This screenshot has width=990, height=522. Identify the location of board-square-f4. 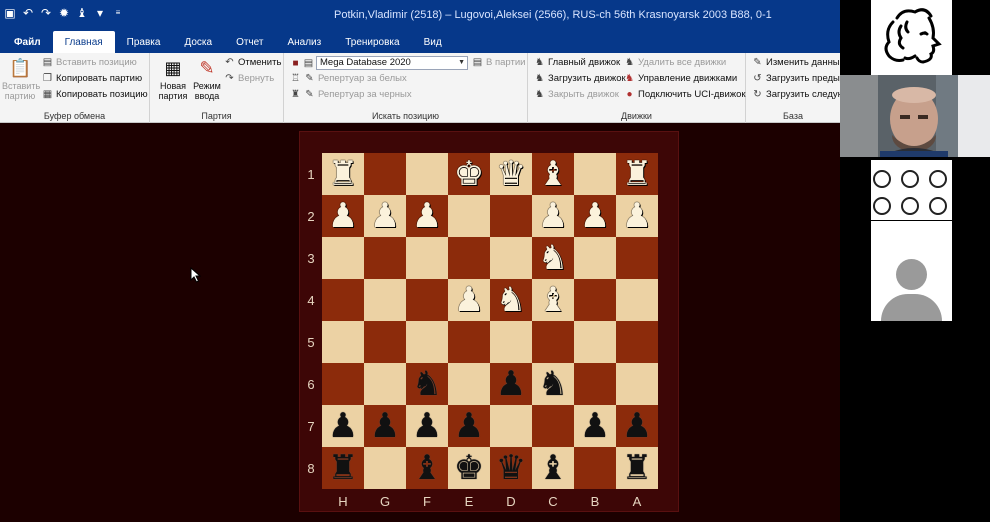
(427, 300).